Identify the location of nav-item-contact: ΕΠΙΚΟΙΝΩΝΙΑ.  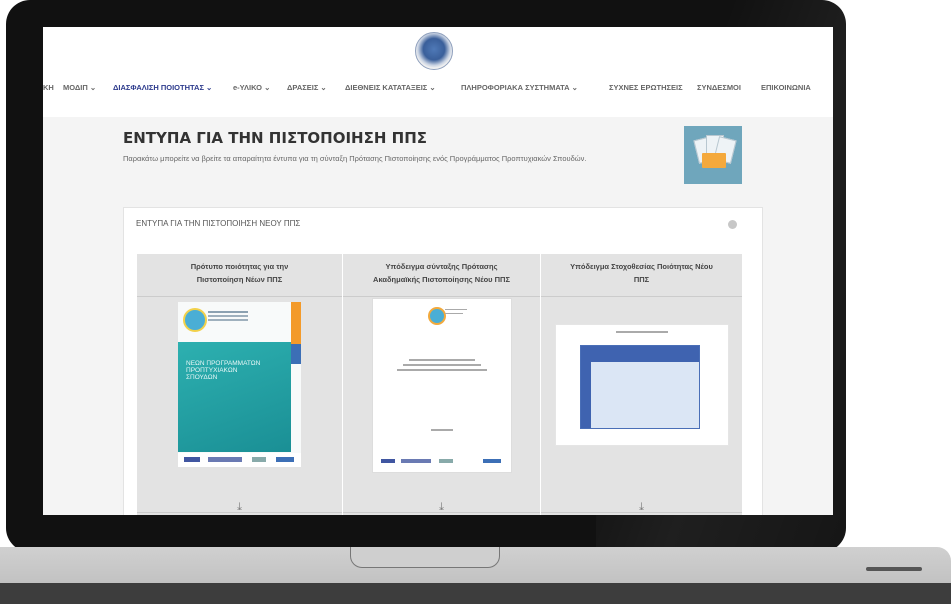
(786, 87).